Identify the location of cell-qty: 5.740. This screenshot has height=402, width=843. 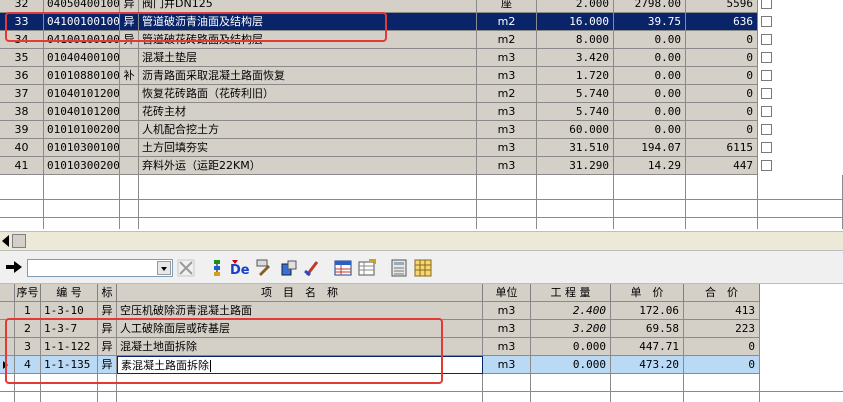
(575, 112).